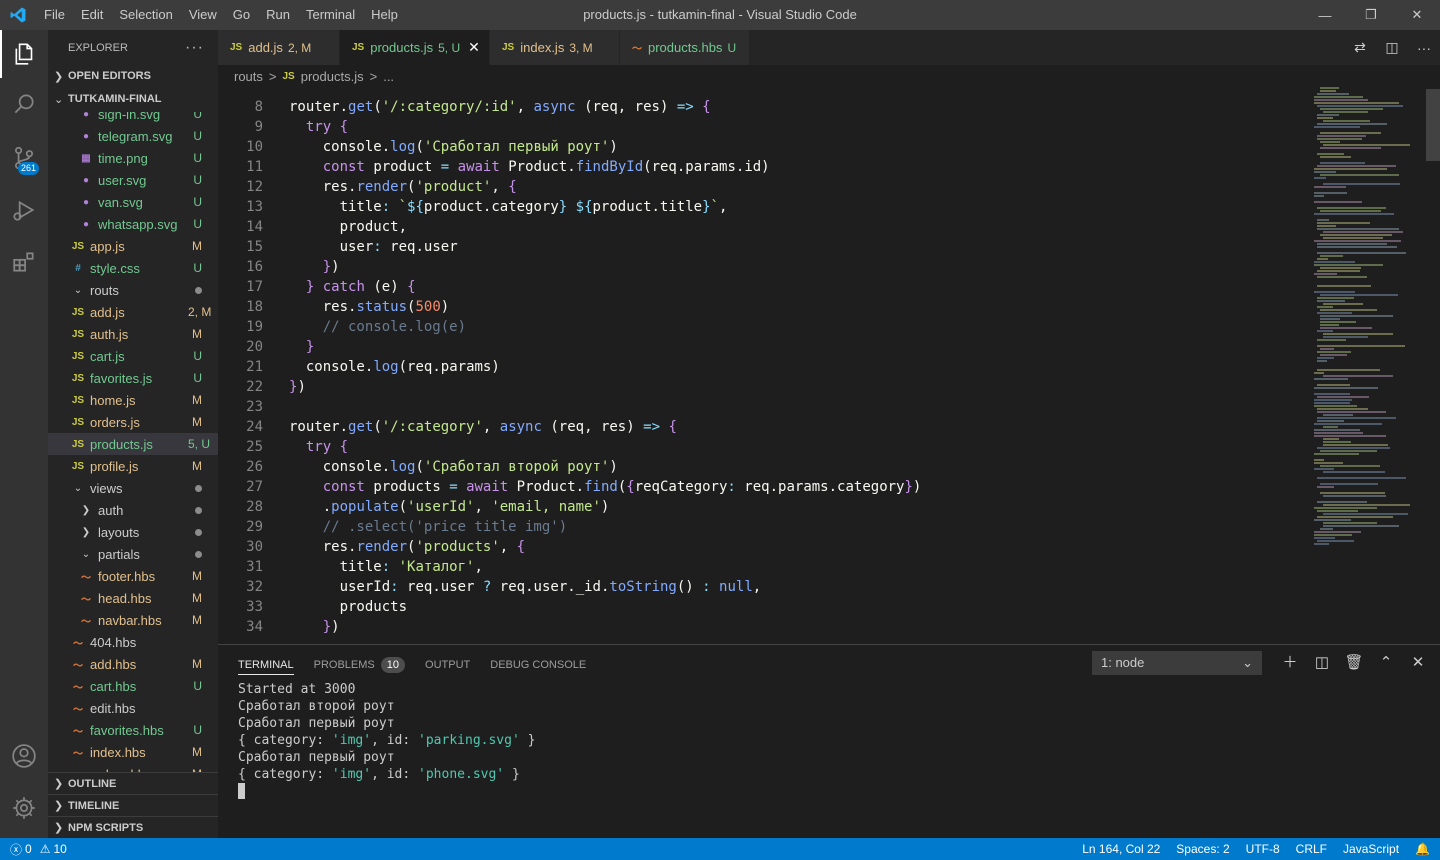 The width and height of the screenshot is (1440, 860). What do you see at coordinates (133, 805) in the screenshot?
I see `timeline-section: ❯ TIMELINE` at bounding box center [133, 805].